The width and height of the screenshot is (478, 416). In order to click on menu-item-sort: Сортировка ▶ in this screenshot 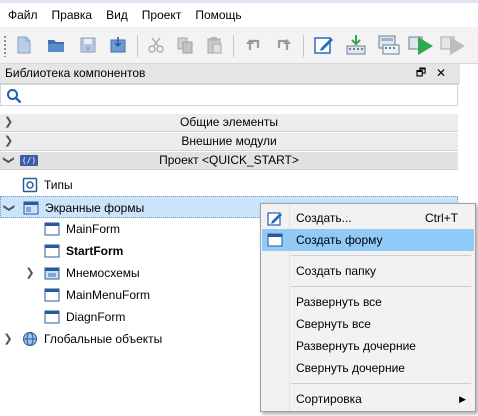, I will do `click(368, 399)`.